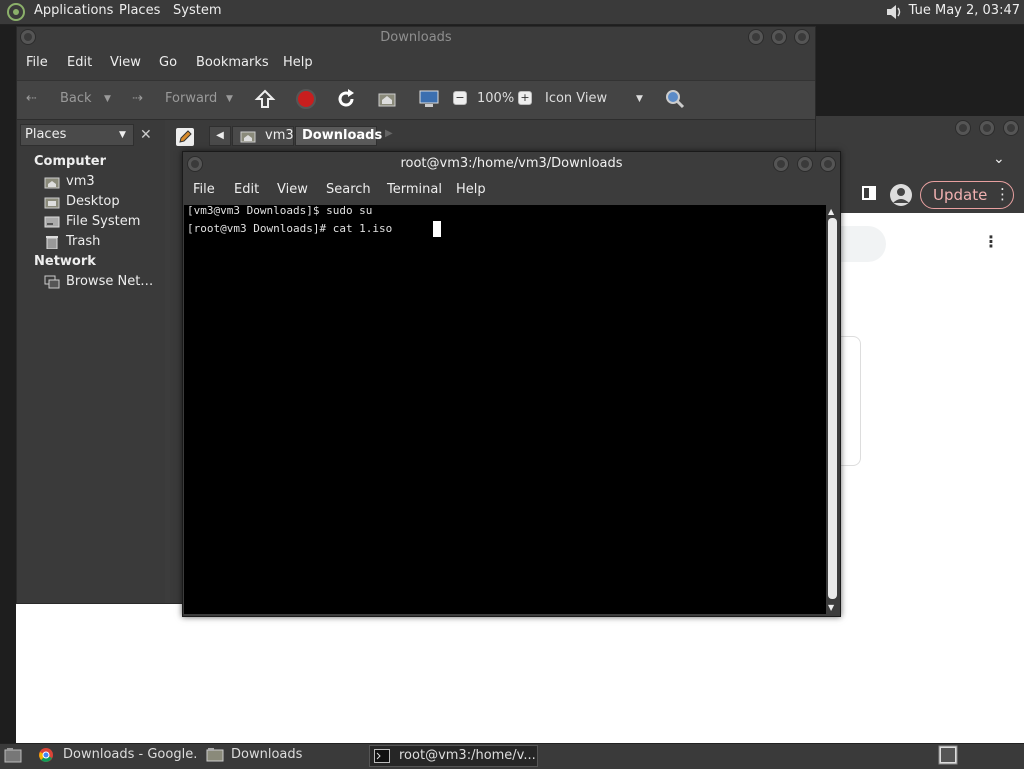 The width and height of the screenshot is (1024, 769). I want to click on term-menu-search: Search, so click(348, 190).